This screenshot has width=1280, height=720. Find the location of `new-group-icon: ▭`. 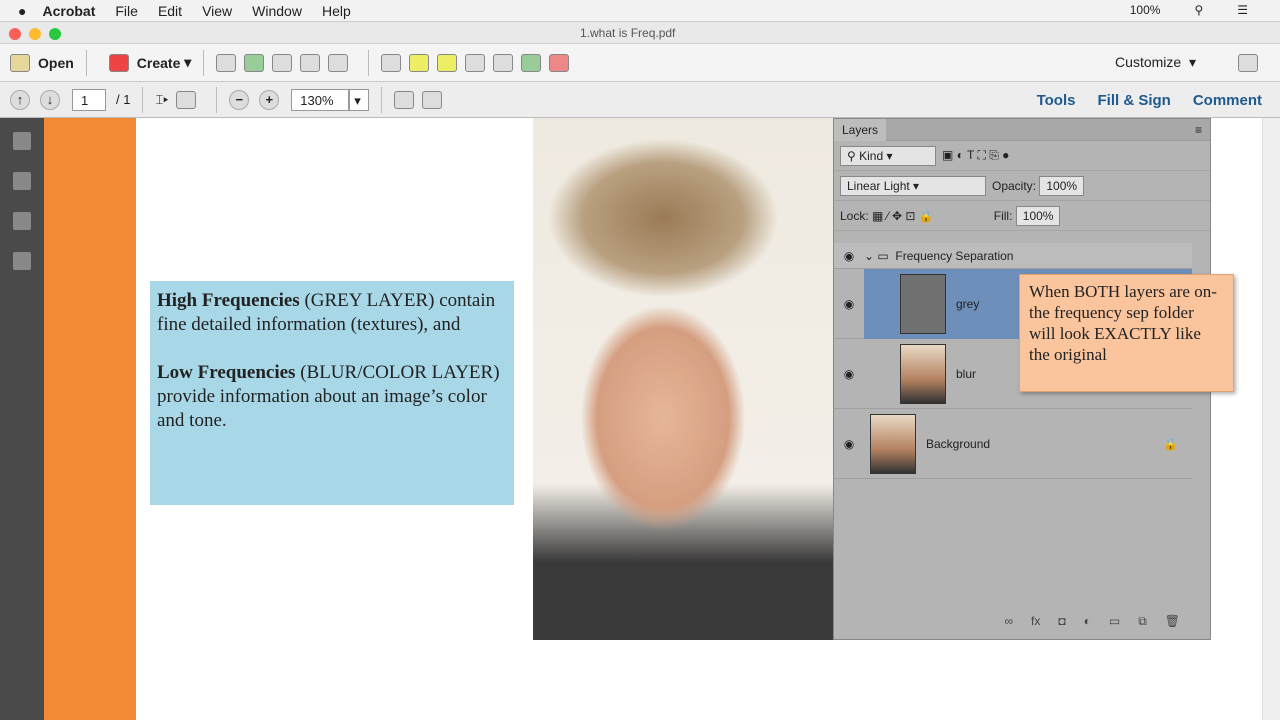

new-group-icon: ▭ is located at coordinates (1114, 621).